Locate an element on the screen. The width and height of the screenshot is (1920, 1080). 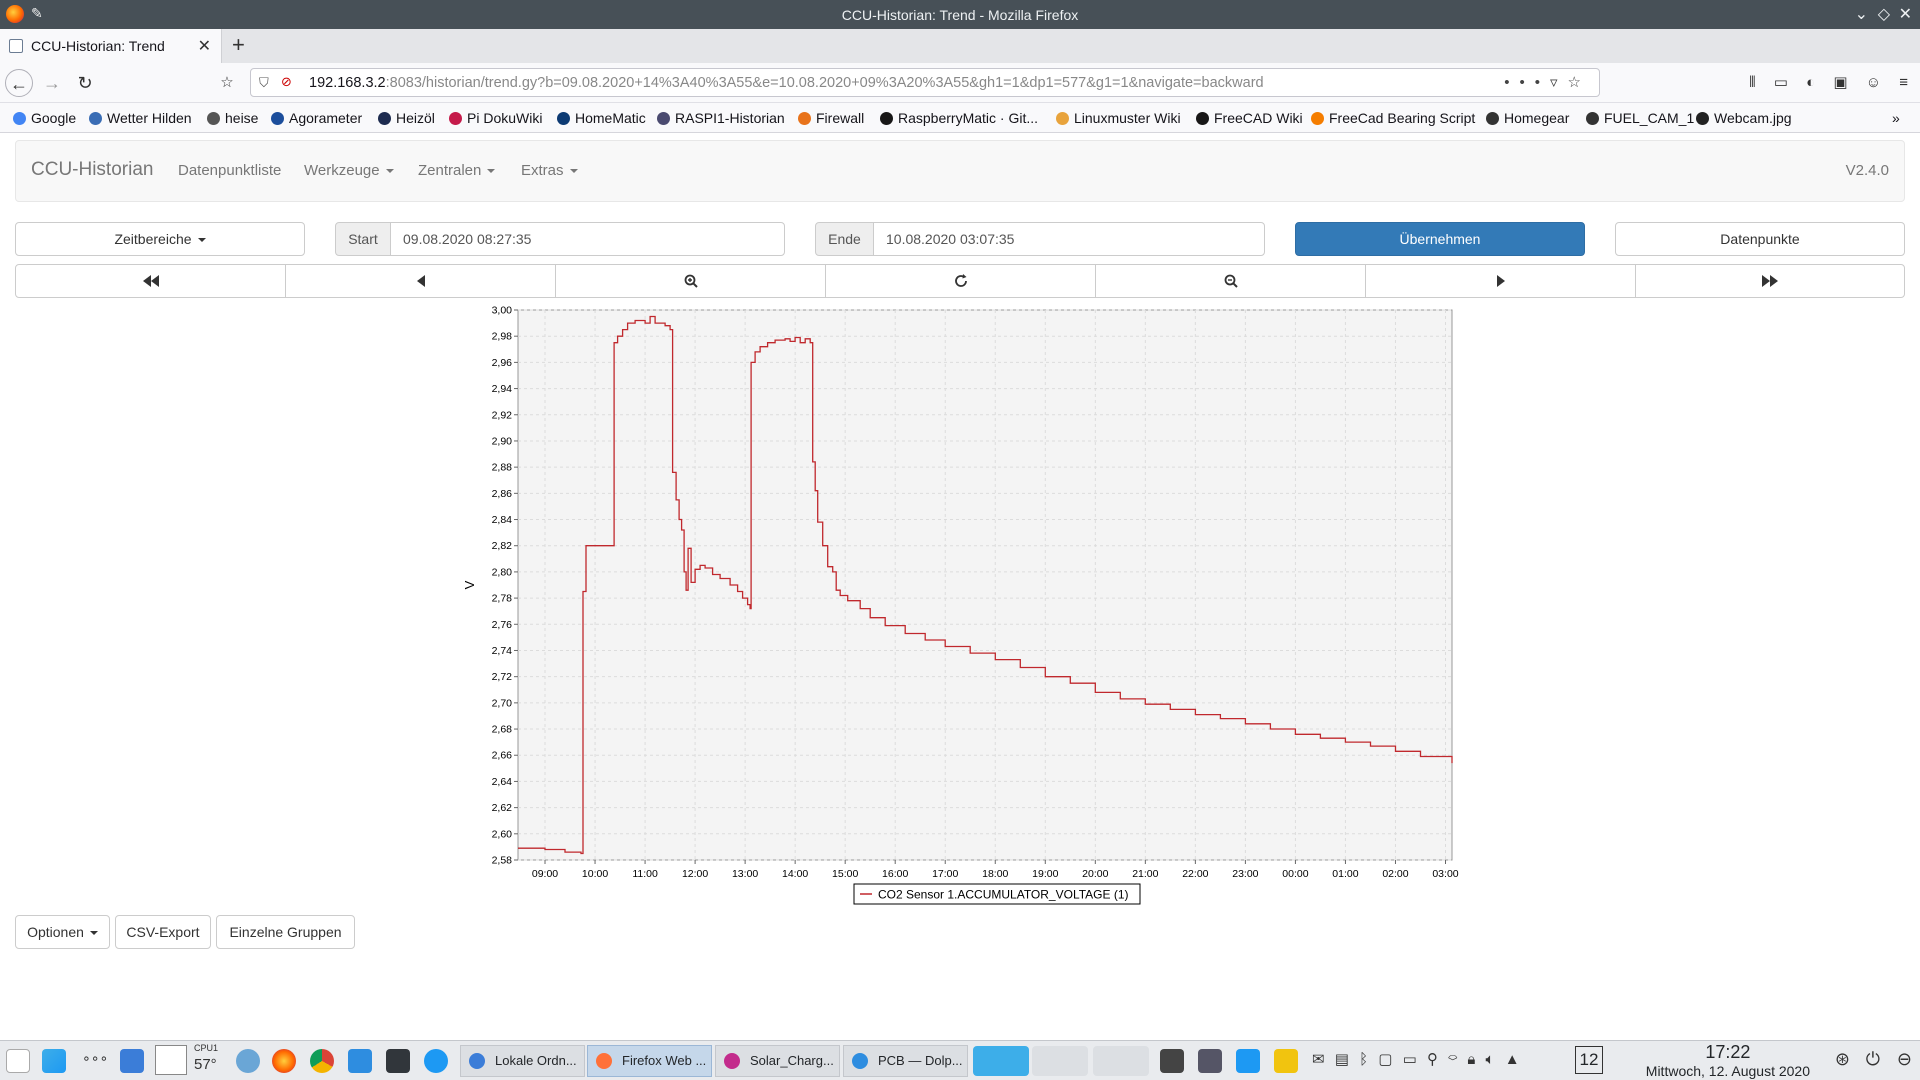
bookmark-item: heise is located at coordinates (232, 118).